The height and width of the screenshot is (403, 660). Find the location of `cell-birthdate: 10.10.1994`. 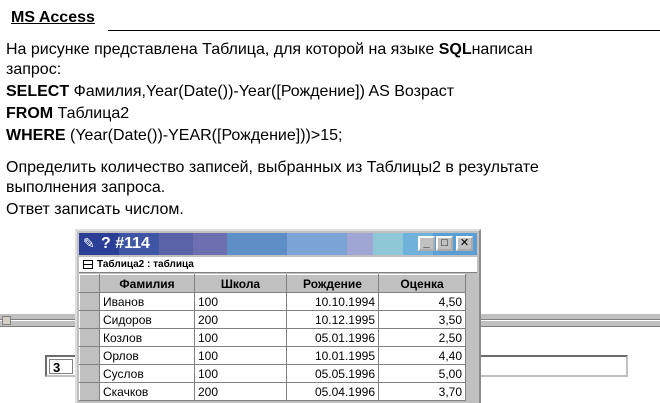

cell-birthdate: 10.10.1994 is located at coordinates (332, 301).